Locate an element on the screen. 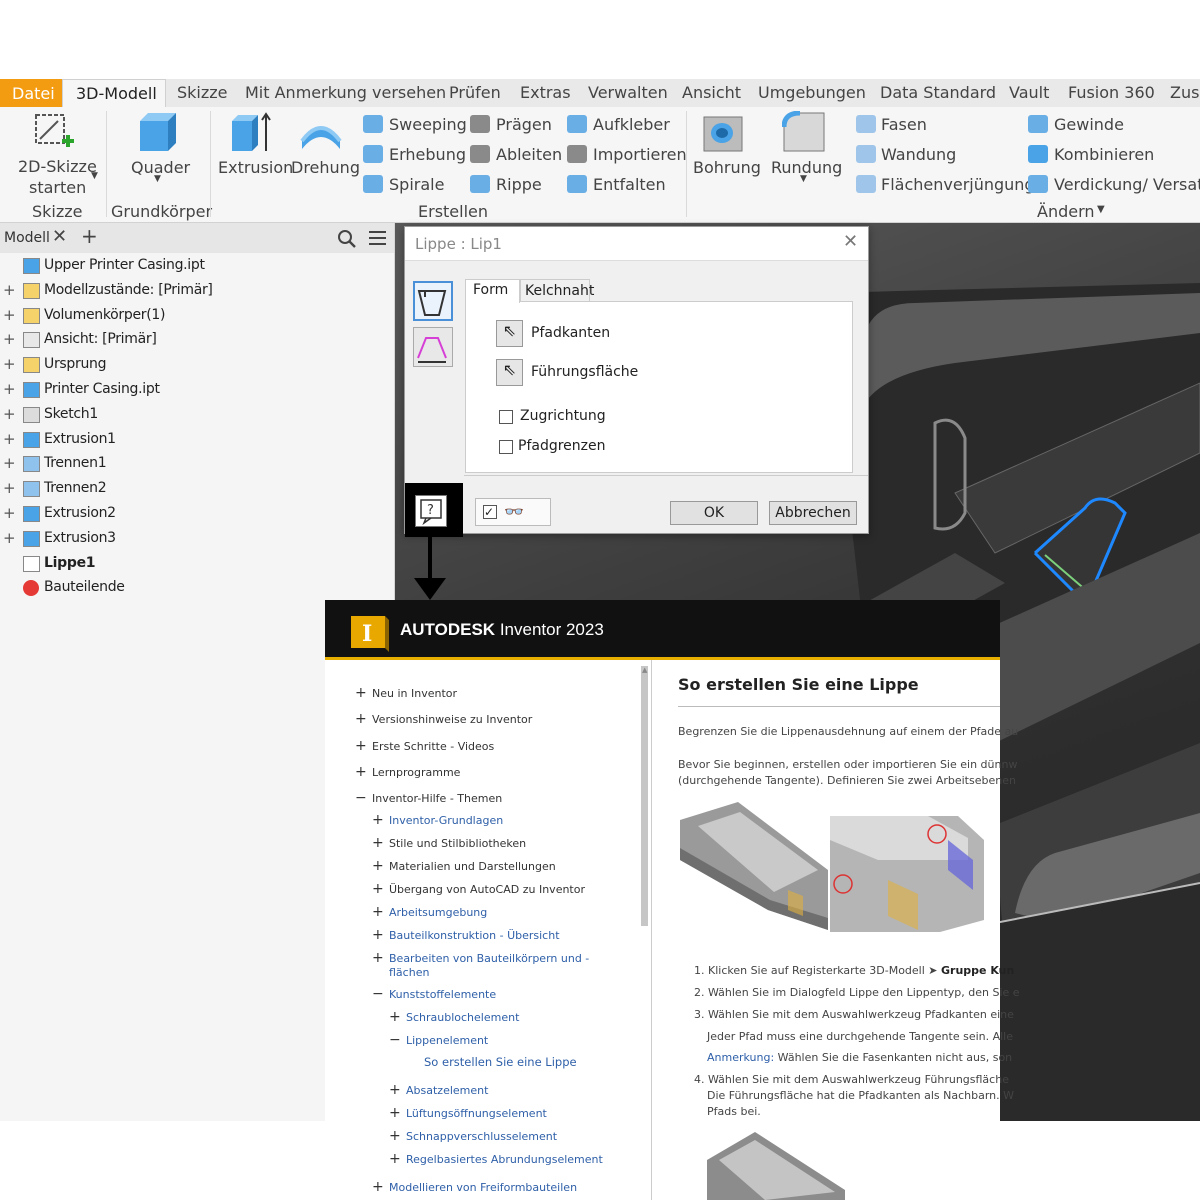 The height and width of the screenshot is (1200, 1200). toc-item: + Materialien und Darstellungen is located at coordinates (464, 866).